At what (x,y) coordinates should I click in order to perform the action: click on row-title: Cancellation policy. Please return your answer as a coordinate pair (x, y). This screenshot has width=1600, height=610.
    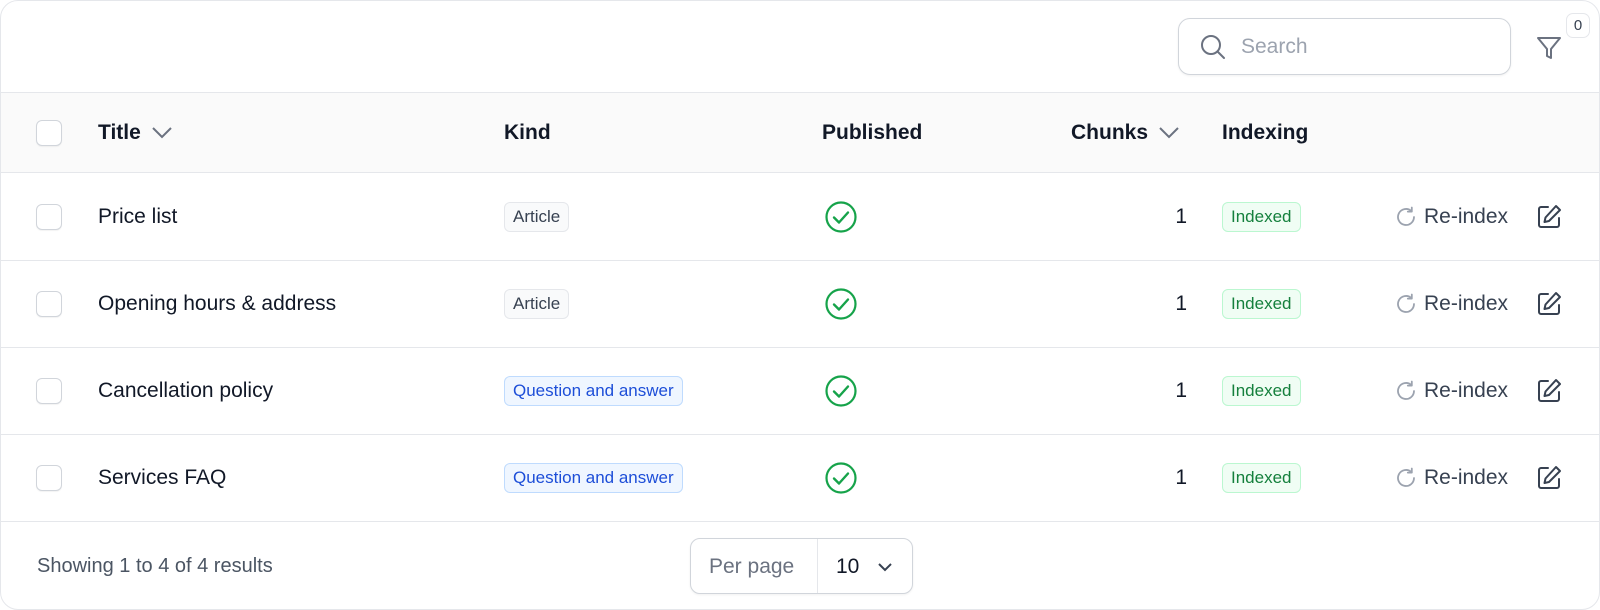
    Looking at the image, I should click on (185, 391).